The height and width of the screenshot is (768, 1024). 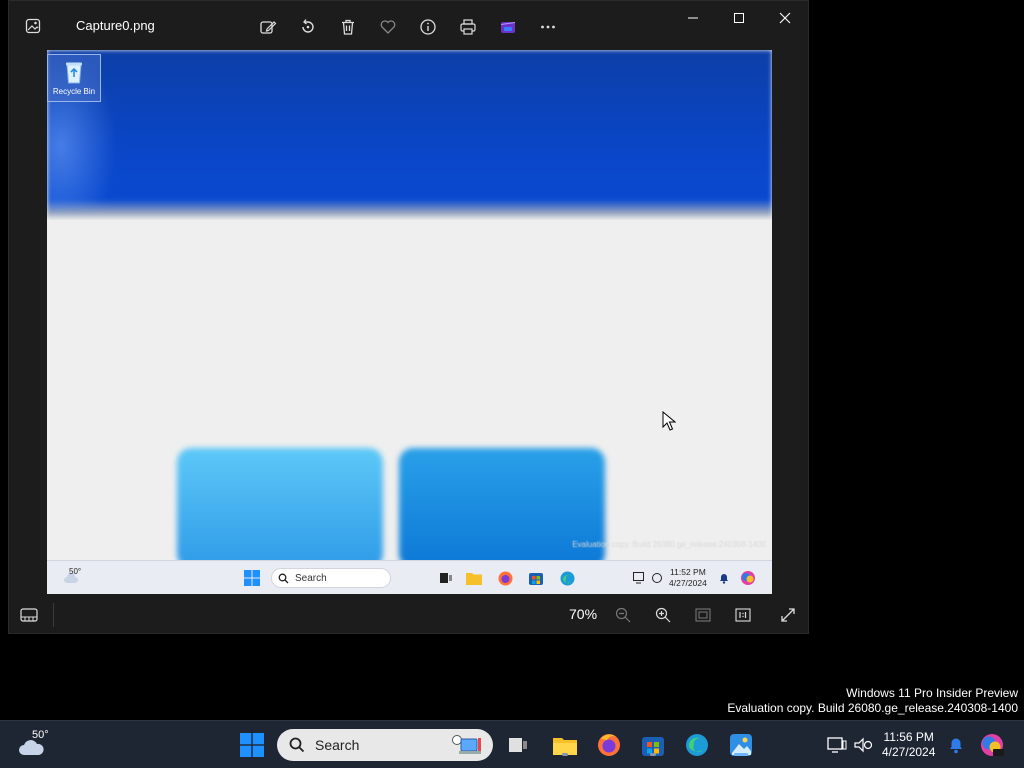 I want to click on search-highlight-icon, so click(x=466, y=744).